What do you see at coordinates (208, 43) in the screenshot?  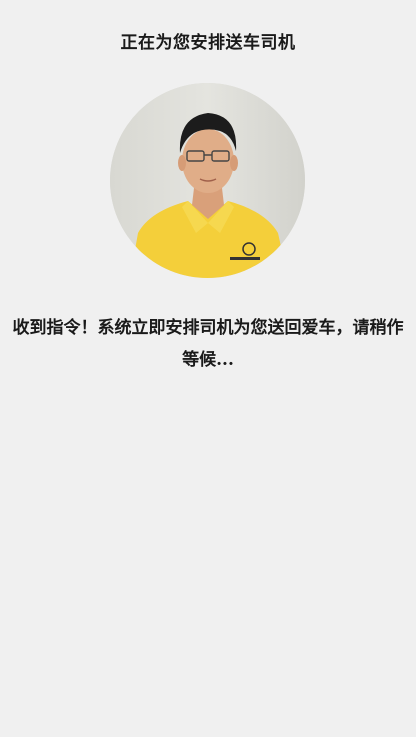 I see `page-title: 正在为您安排送车司机` at bounding box center [208, 43].